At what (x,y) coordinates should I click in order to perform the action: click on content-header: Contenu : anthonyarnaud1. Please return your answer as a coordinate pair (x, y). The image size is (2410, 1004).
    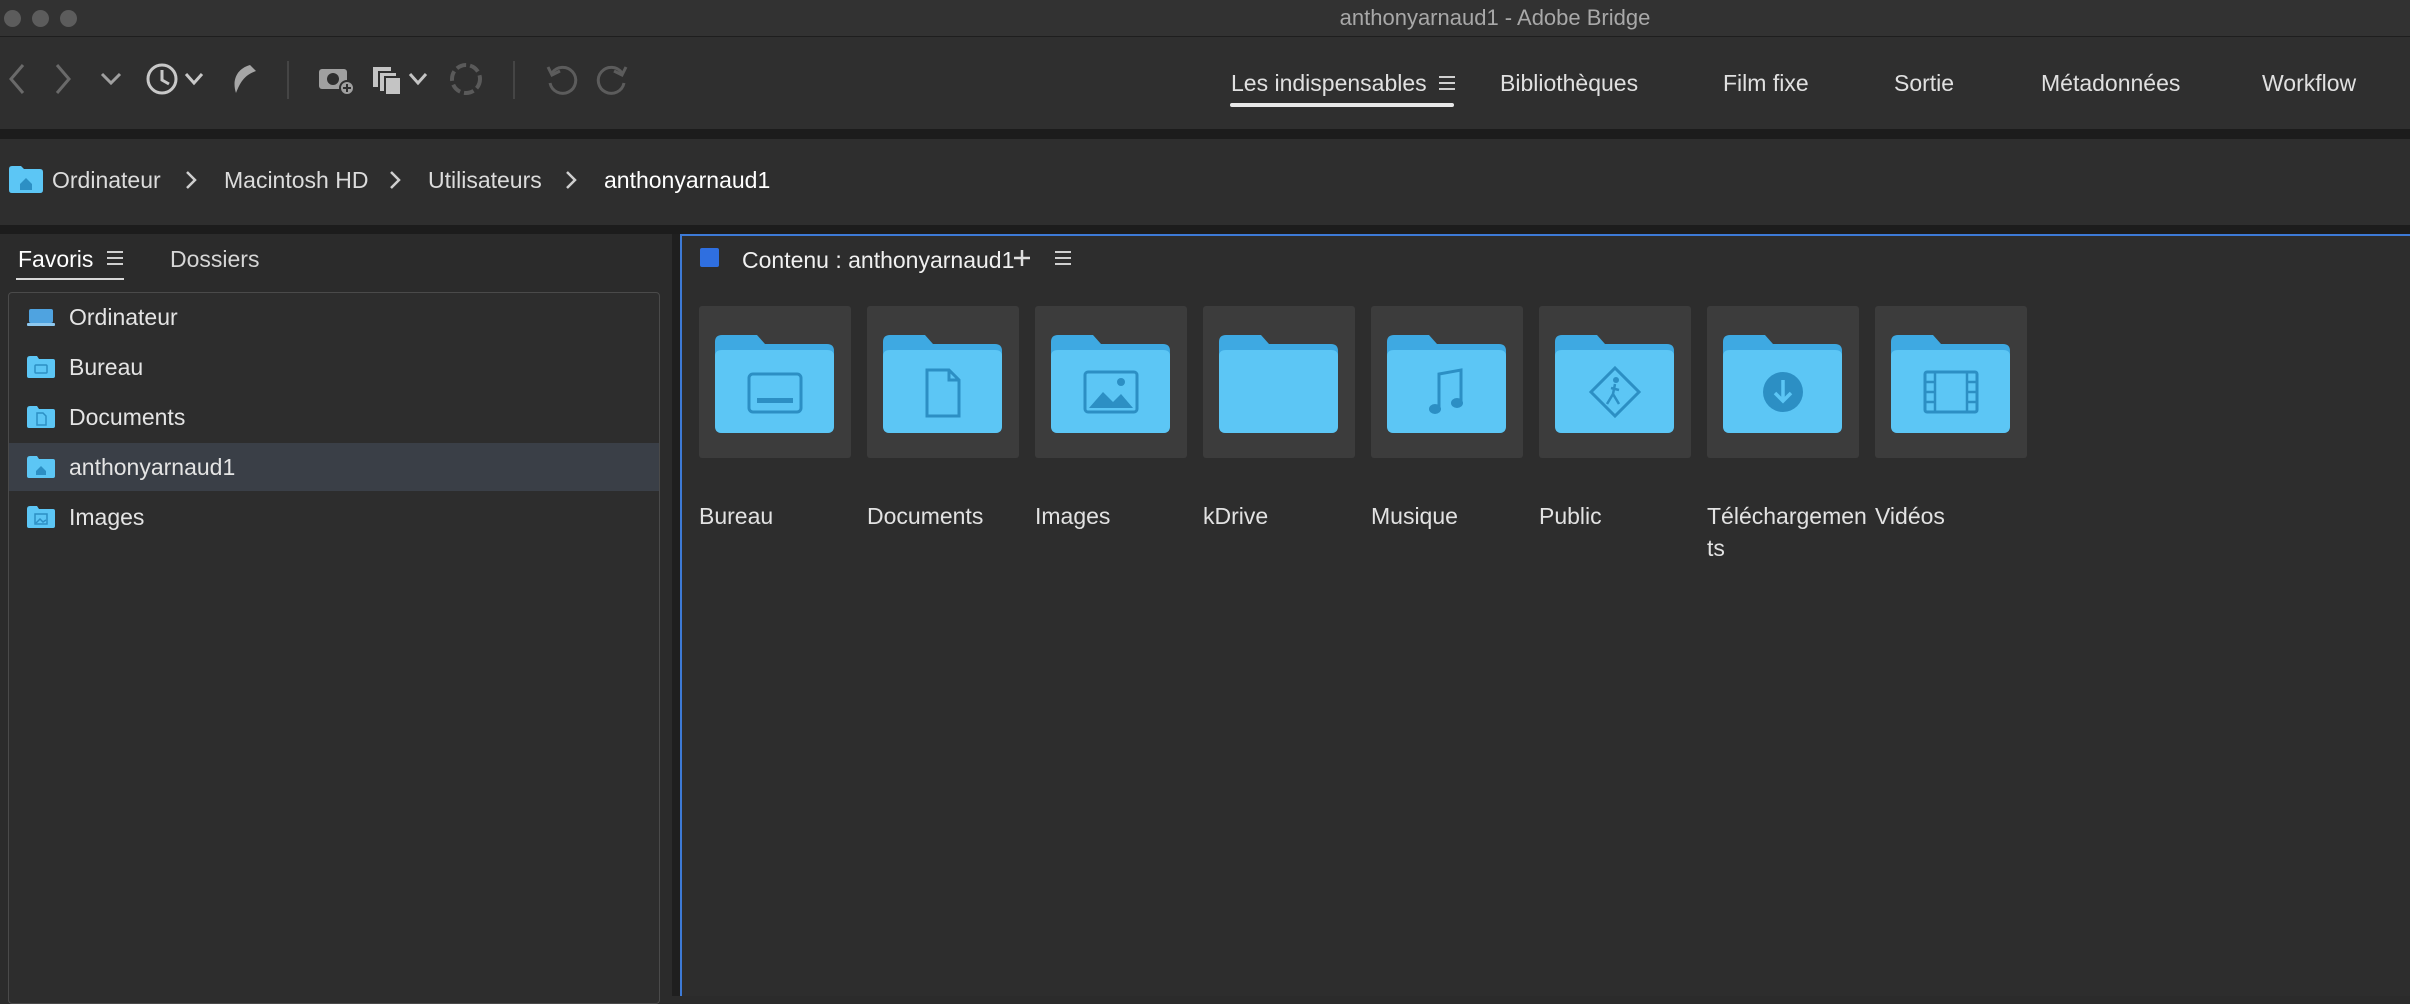
    Looking at the image, I should click on (1546, 259).